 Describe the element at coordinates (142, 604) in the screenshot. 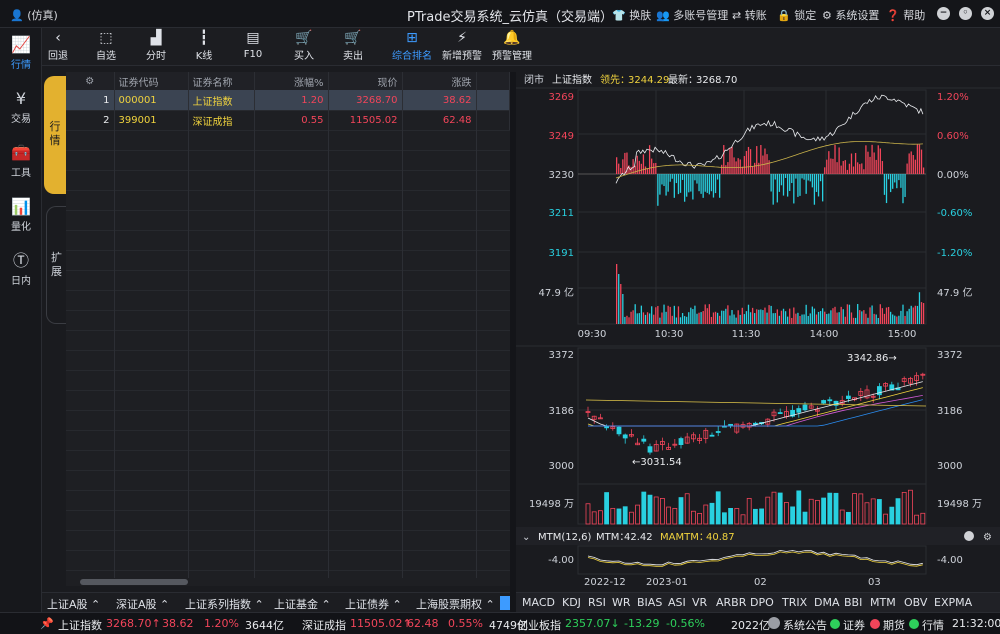

I see `tab-sz-a: 深证A股 ⌃` at that location.